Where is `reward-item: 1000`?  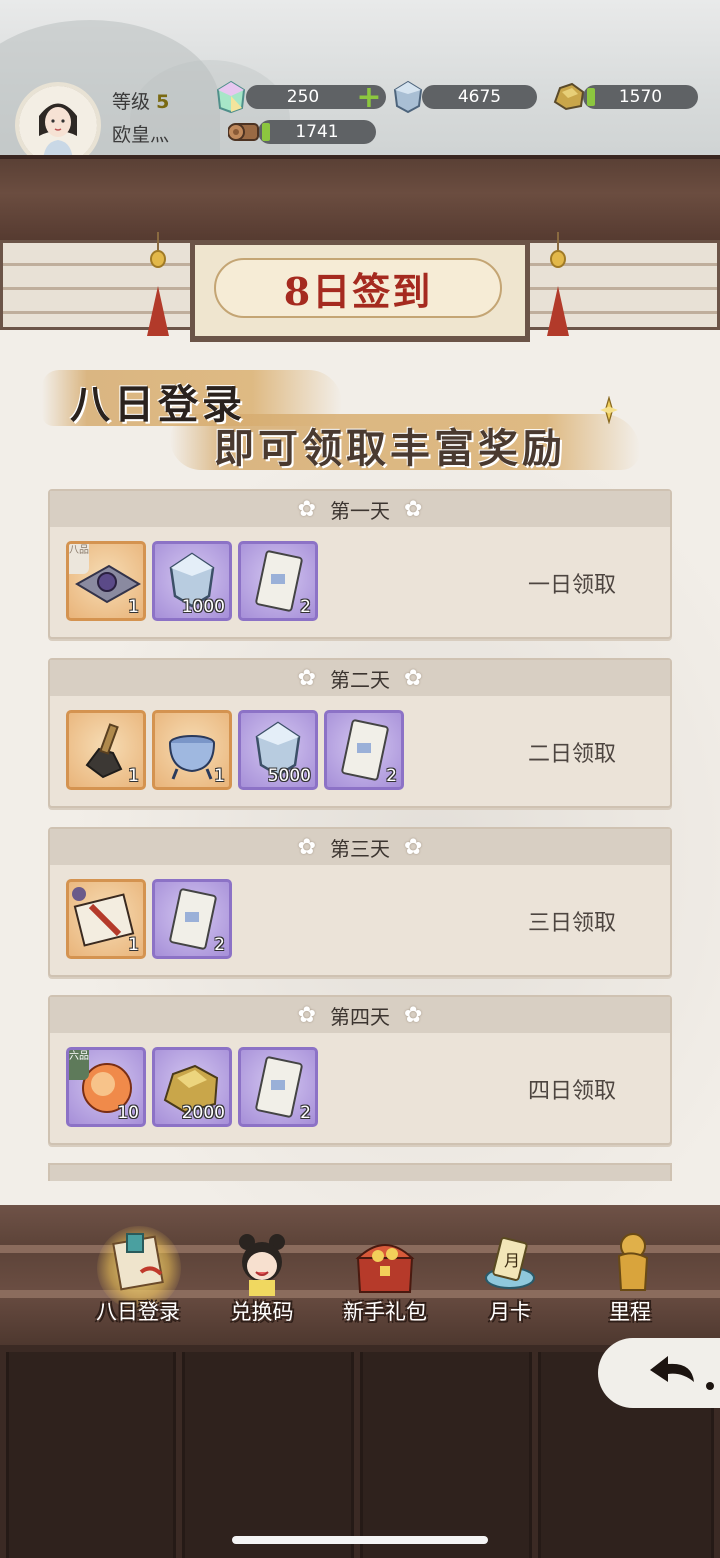
reward-item: 1000 is located at coordinates (192, 581).